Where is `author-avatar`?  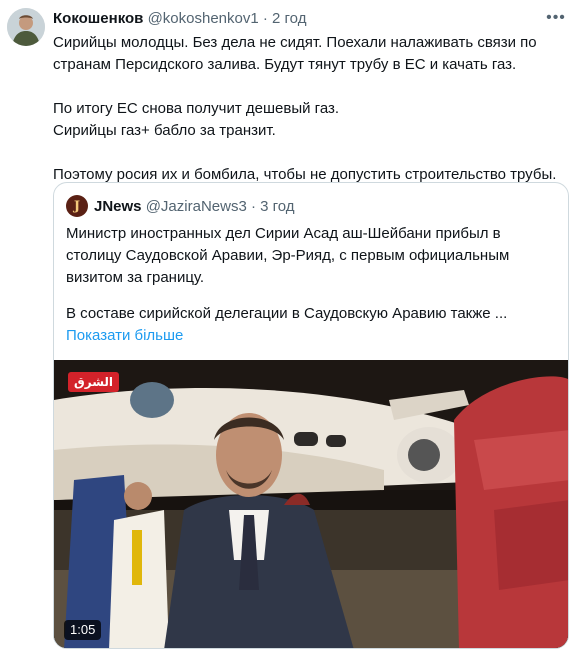
author-avatar is located at coordinates (26, 27).